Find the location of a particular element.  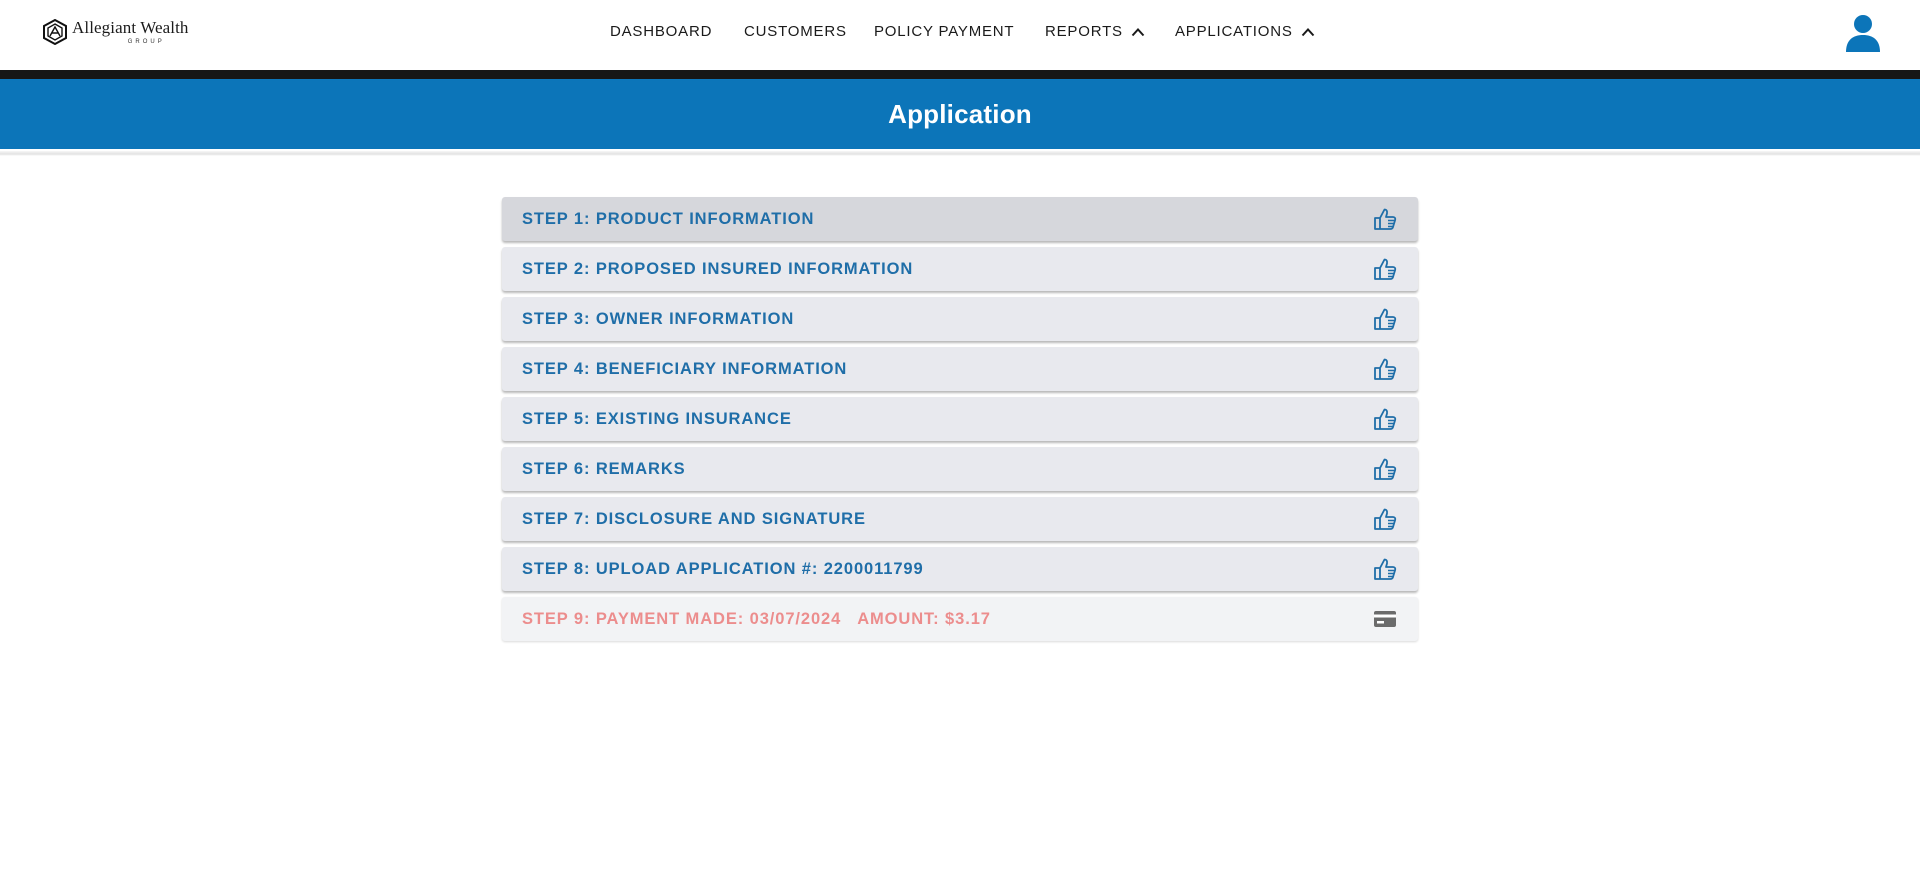

nav-item-label: DASHBOARD is located at coordinates (661, 31).